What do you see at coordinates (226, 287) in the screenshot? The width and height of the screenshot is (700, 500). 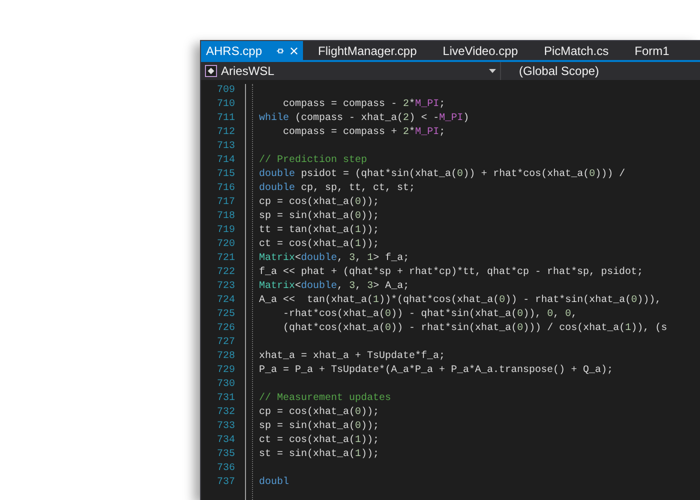 I see `line-number: 723` at bounding box center [226, 287].